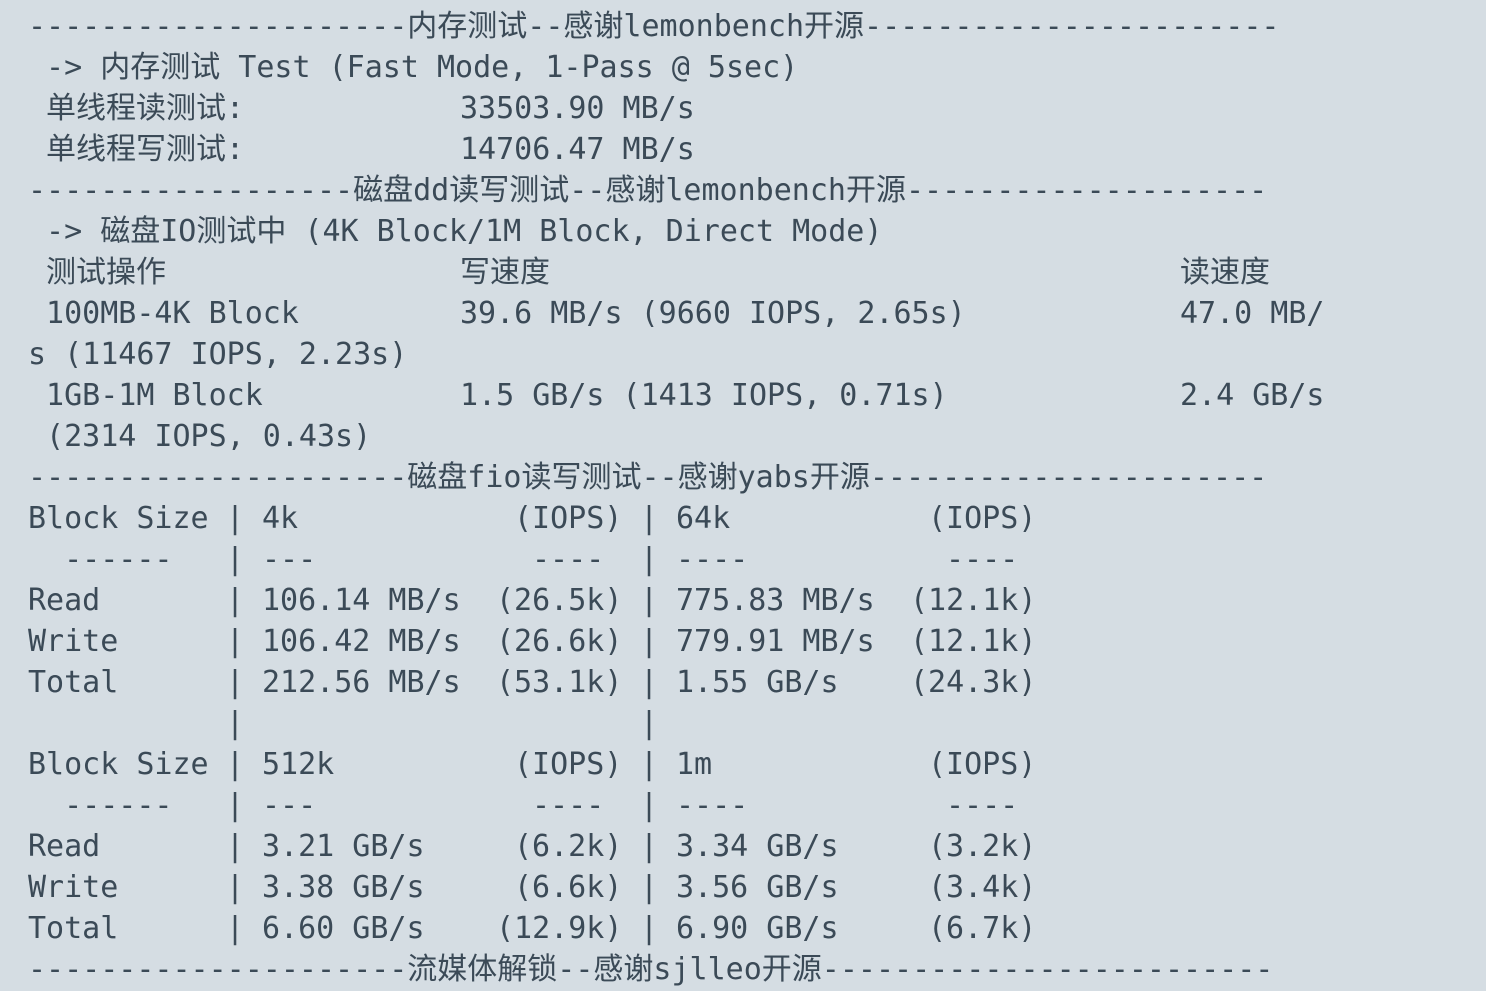 This screenshot has width=1486, height=991. What do you see at coordinates (694, 764) in the screenshot?
I see `fio-header-b-size: 1m` at bounding box center [694, 764].